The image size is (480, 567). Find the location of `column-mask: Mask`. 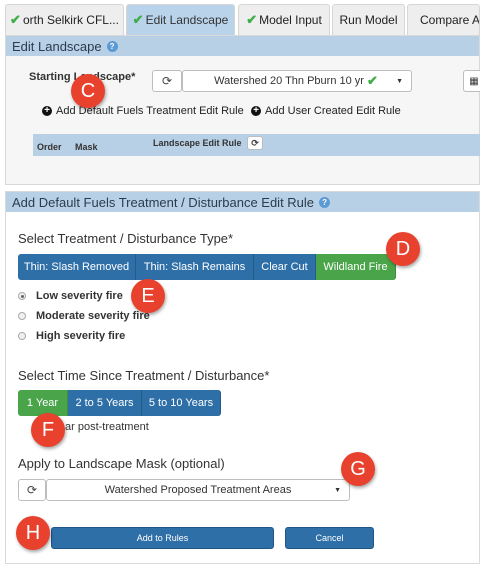

column-mask: Mask is located at coordinates (86, 147).